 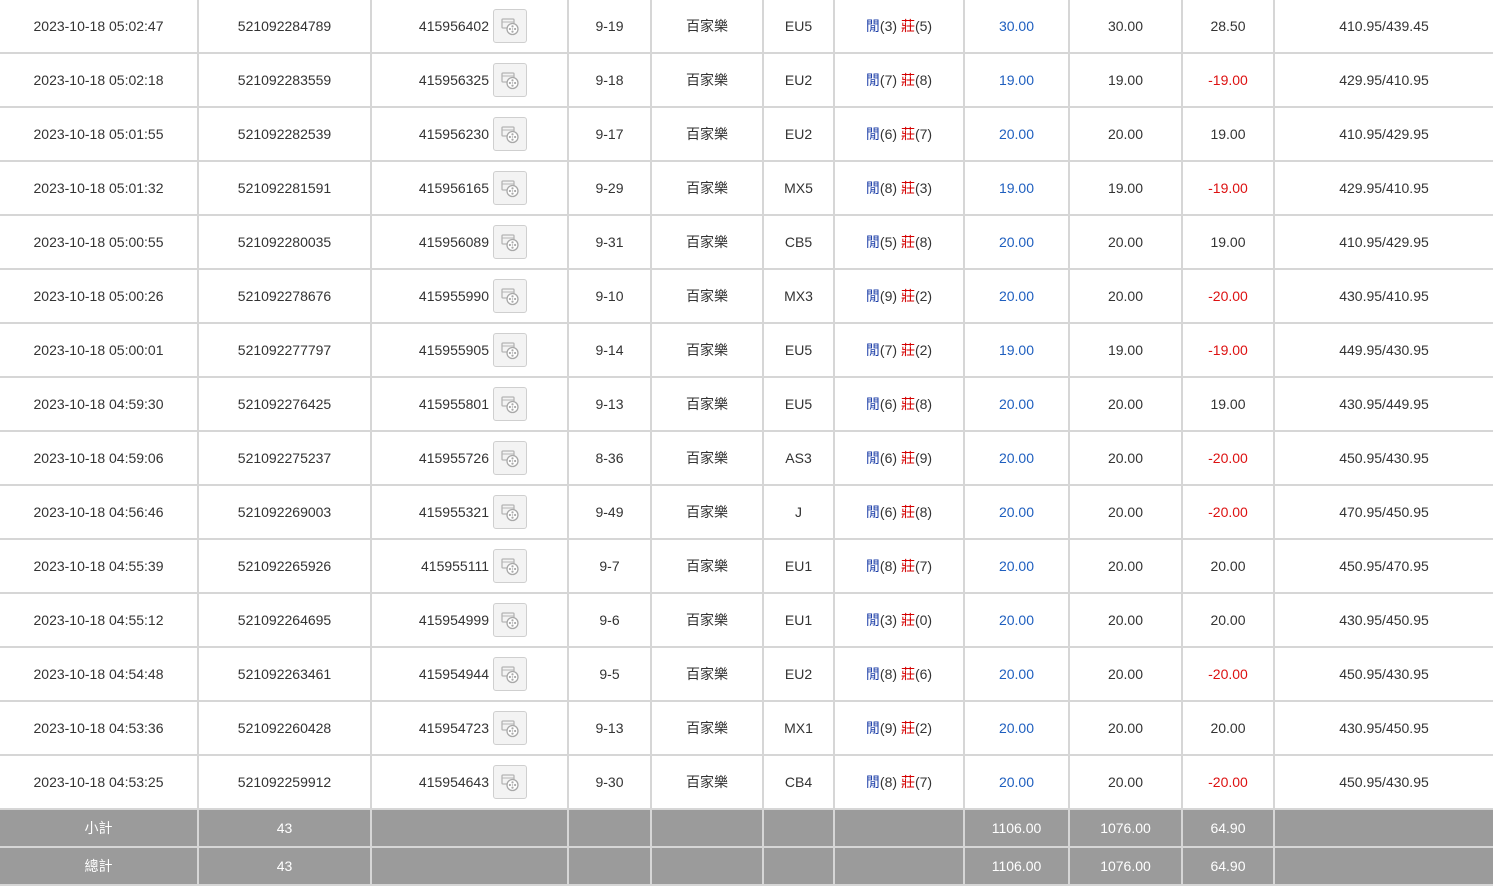 I want to click on shoe-number: 9-19, so click(x=610, y=27).